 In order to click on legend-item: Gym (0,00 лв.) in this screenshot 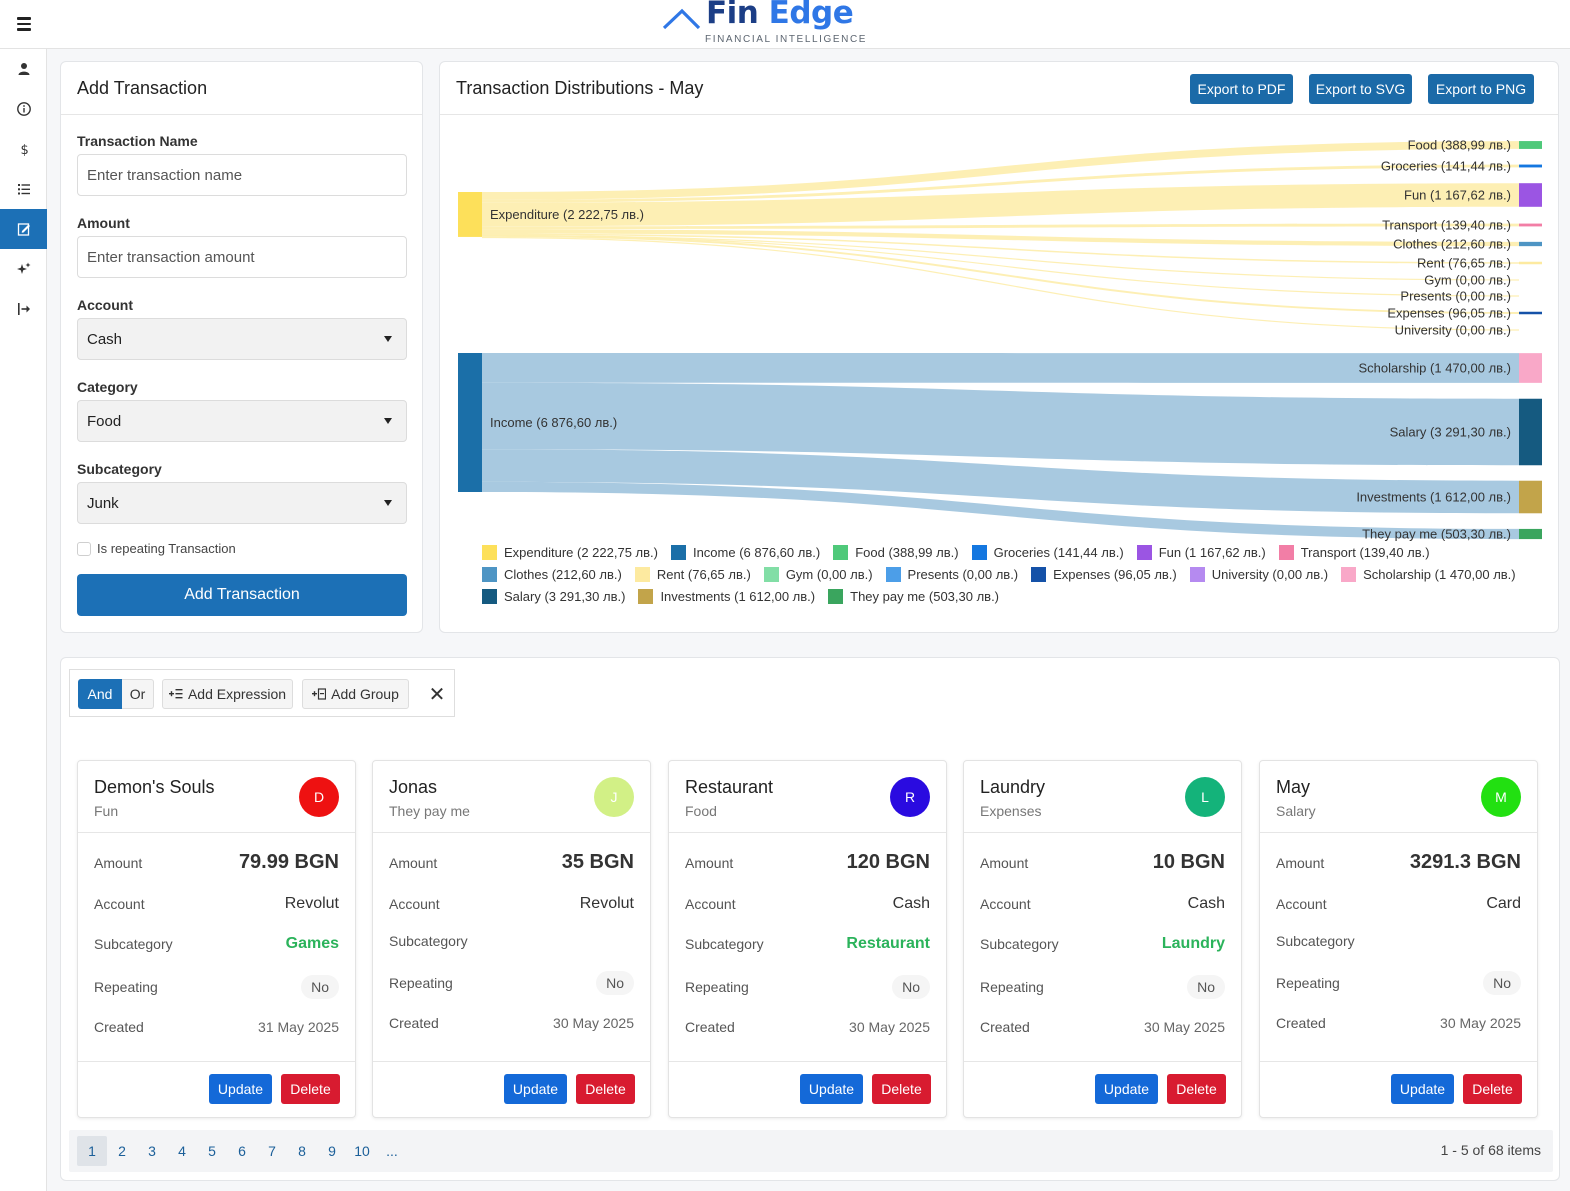, I will do `click(818, 574)`.